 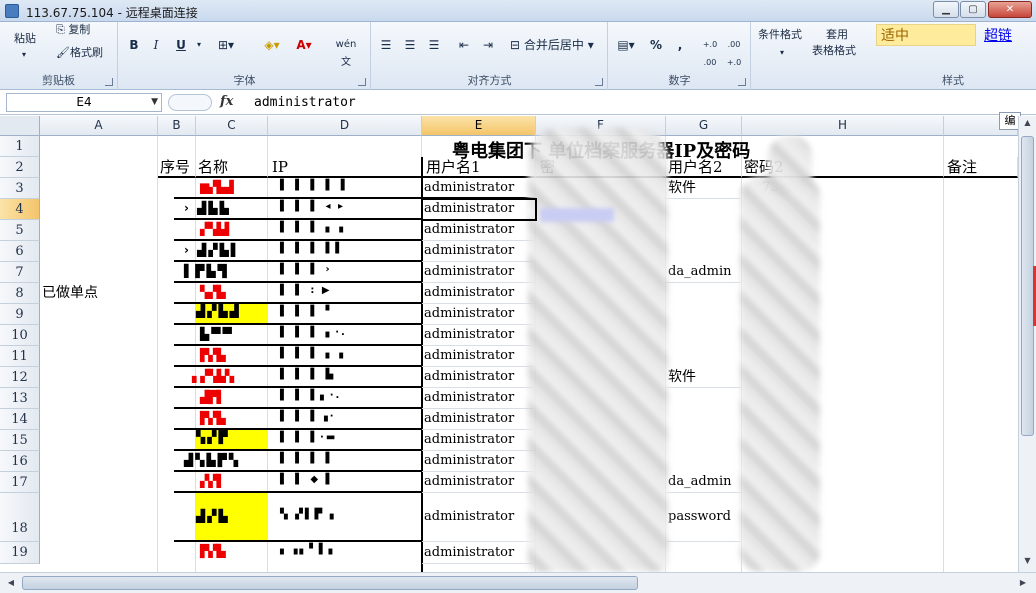 What do you see at coordinates (232, 167) in the screenshot?
I see `header-name: 名称` at bounding box center [232, 167].